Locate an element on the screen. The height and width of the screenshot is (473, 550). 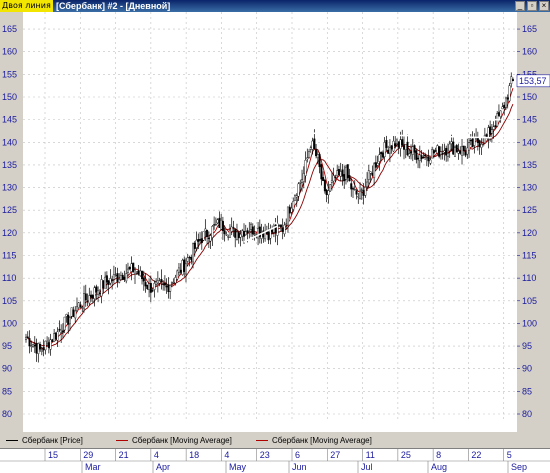
legend-label: Сбербанк [Moving Average] is located at coordinates (322, 440).